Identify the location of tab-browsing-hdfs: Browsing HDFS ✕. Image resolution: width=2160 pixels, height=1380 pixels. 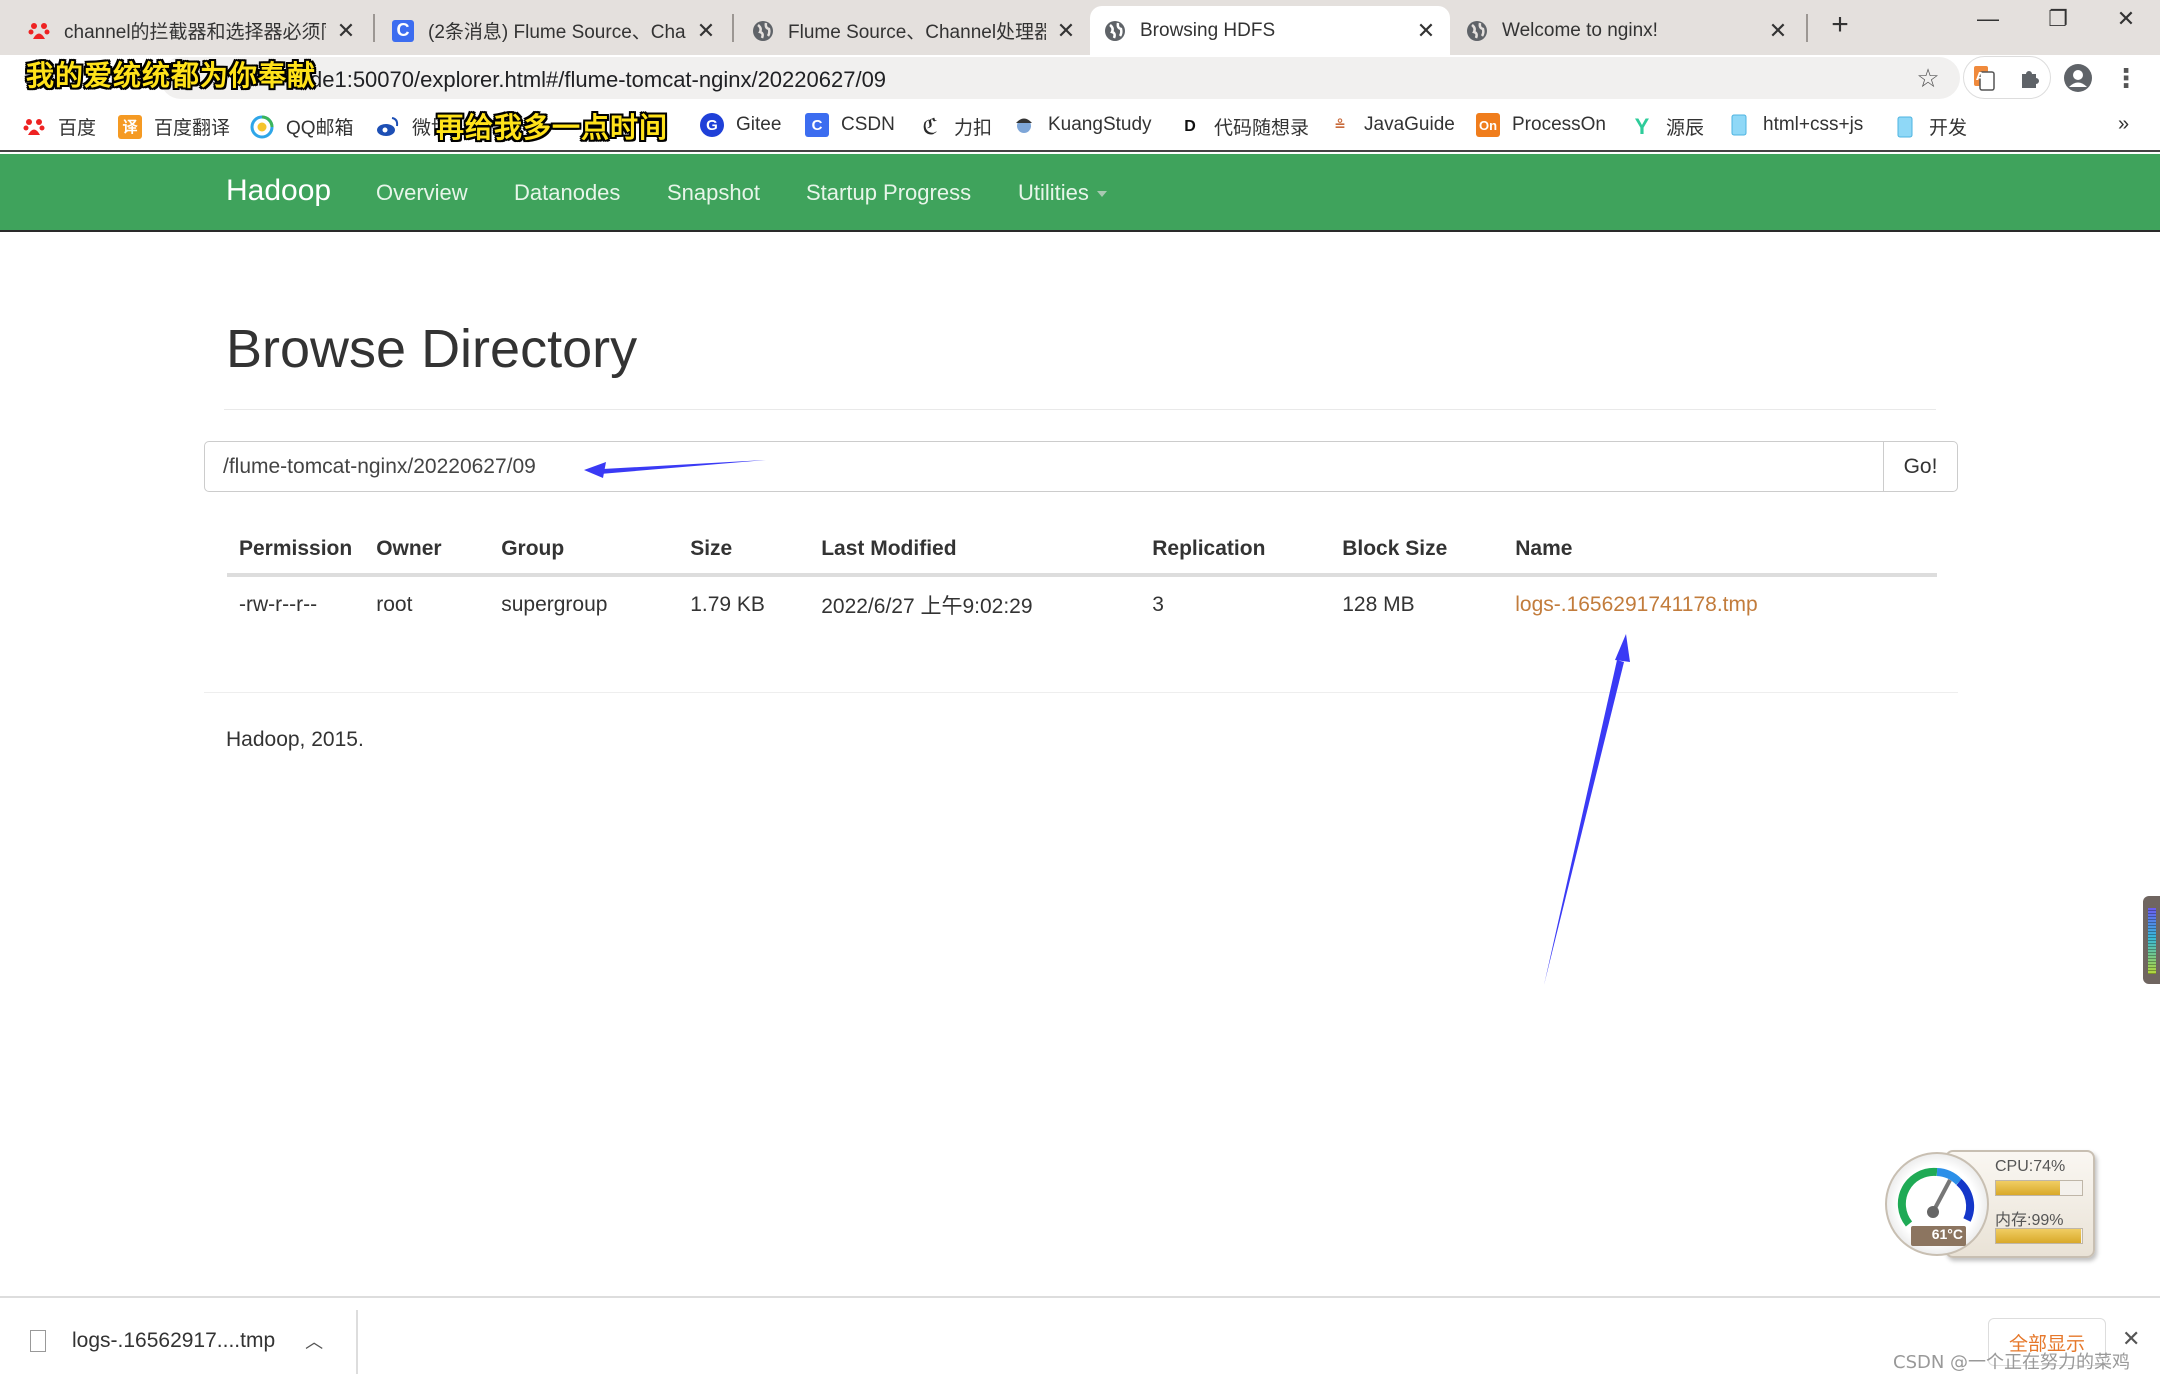
(1270, 30).